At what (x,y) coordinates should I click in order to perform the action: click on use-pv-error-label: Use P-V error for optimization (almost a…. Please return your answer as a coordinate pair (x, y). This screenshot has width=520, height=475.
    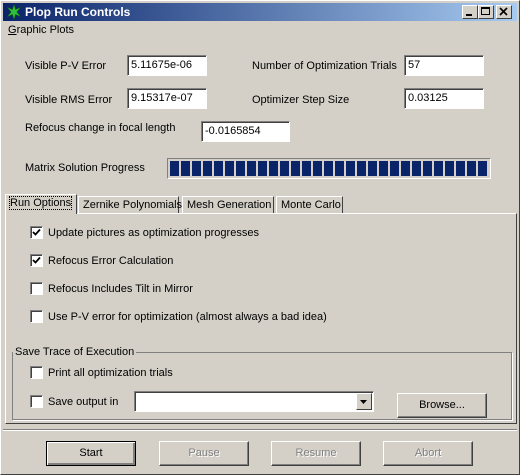
    Looking at the image, I should click on (187, 317).